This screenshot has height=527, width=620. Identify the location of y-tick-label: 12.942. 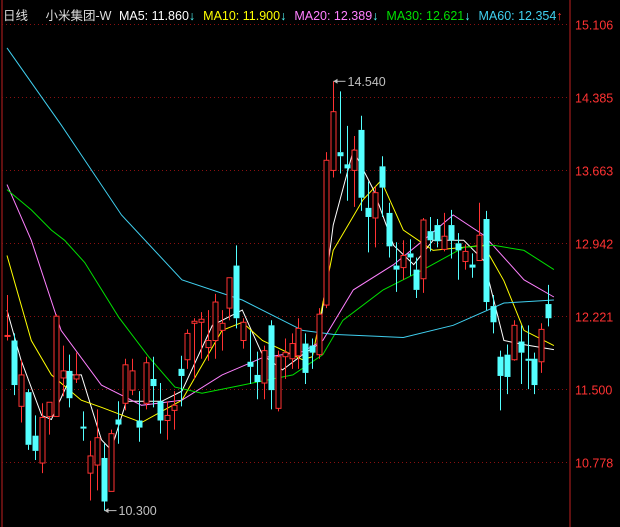
(594, 245).